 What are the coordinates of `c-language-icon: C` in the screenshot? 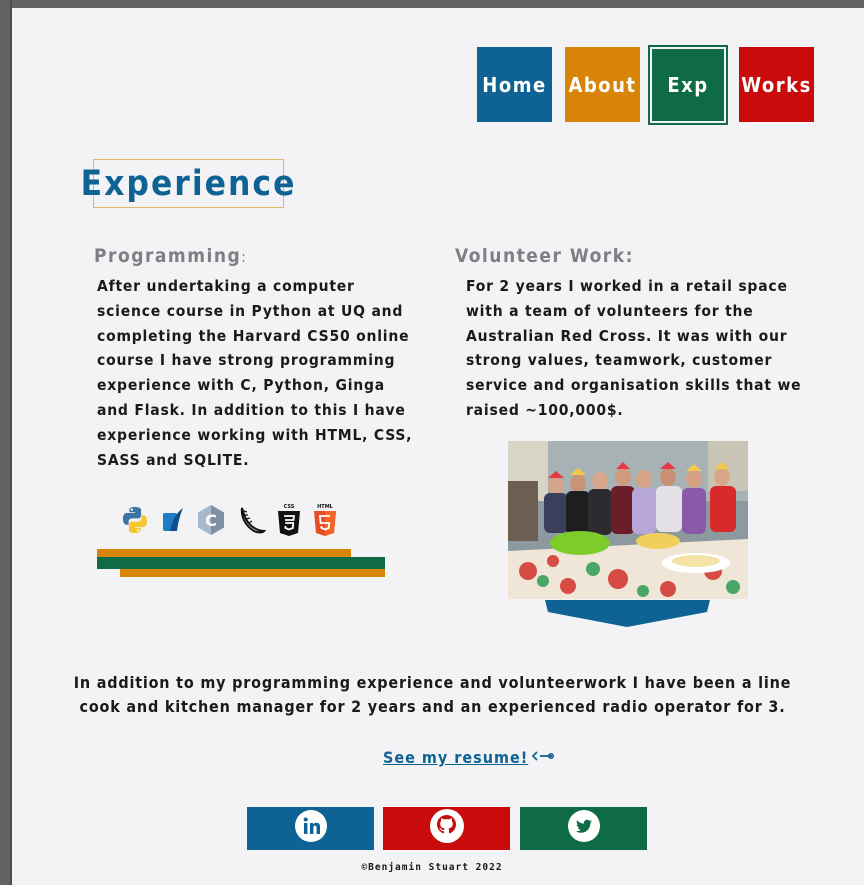 It's located at (211, 520).